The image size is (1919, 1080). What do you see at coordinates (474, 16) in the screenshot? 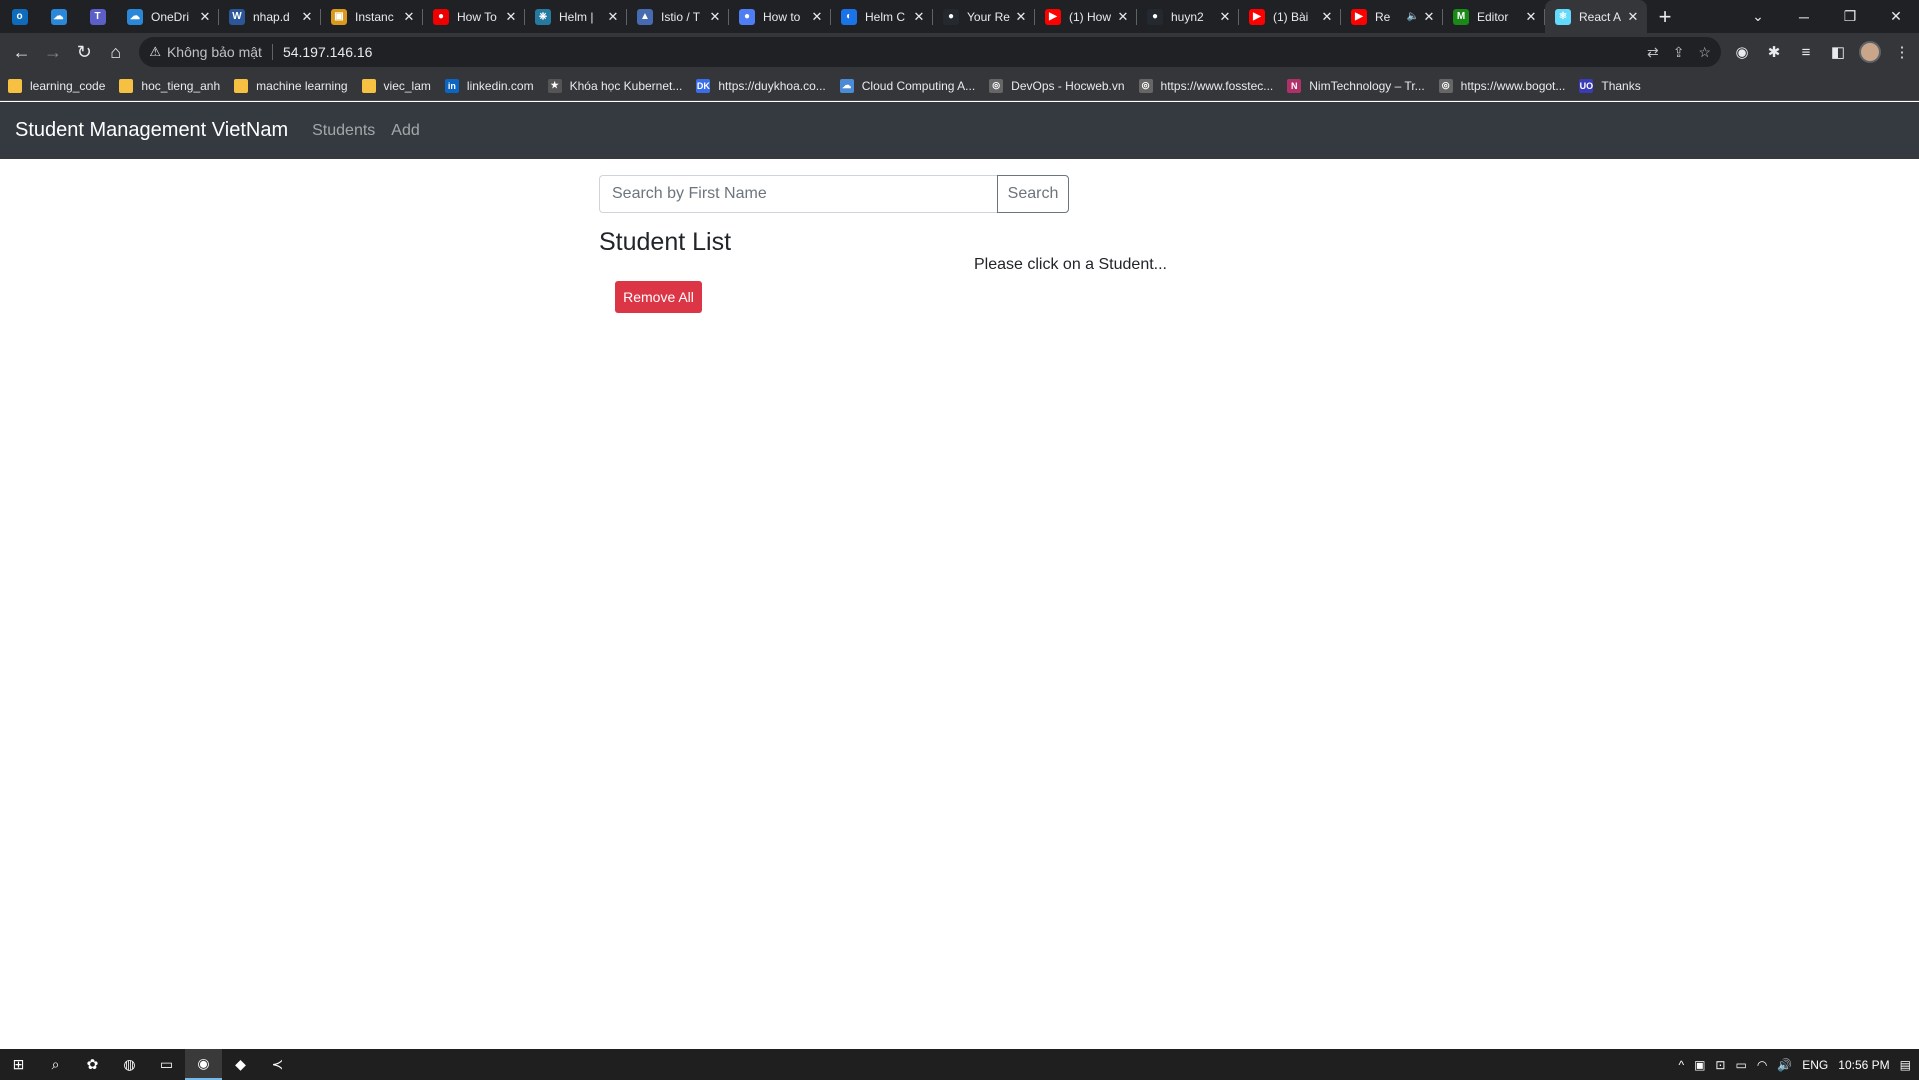
I see `browser-tab: ● How To ✕` at bounding box center [474, 16].